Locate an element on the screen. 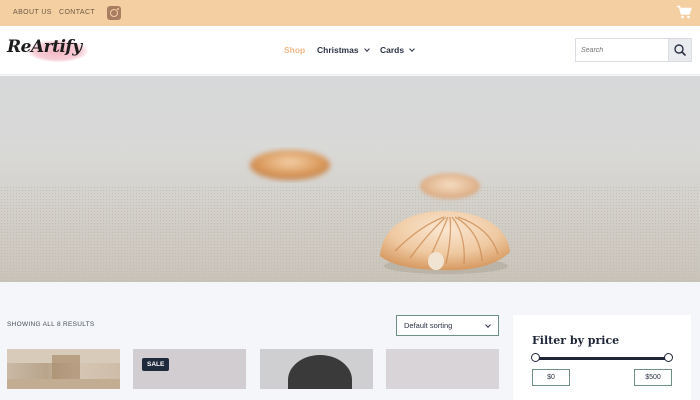 The image size is (700, 400). about-us-link: ABOUT US is located at coordinates (32, 12).